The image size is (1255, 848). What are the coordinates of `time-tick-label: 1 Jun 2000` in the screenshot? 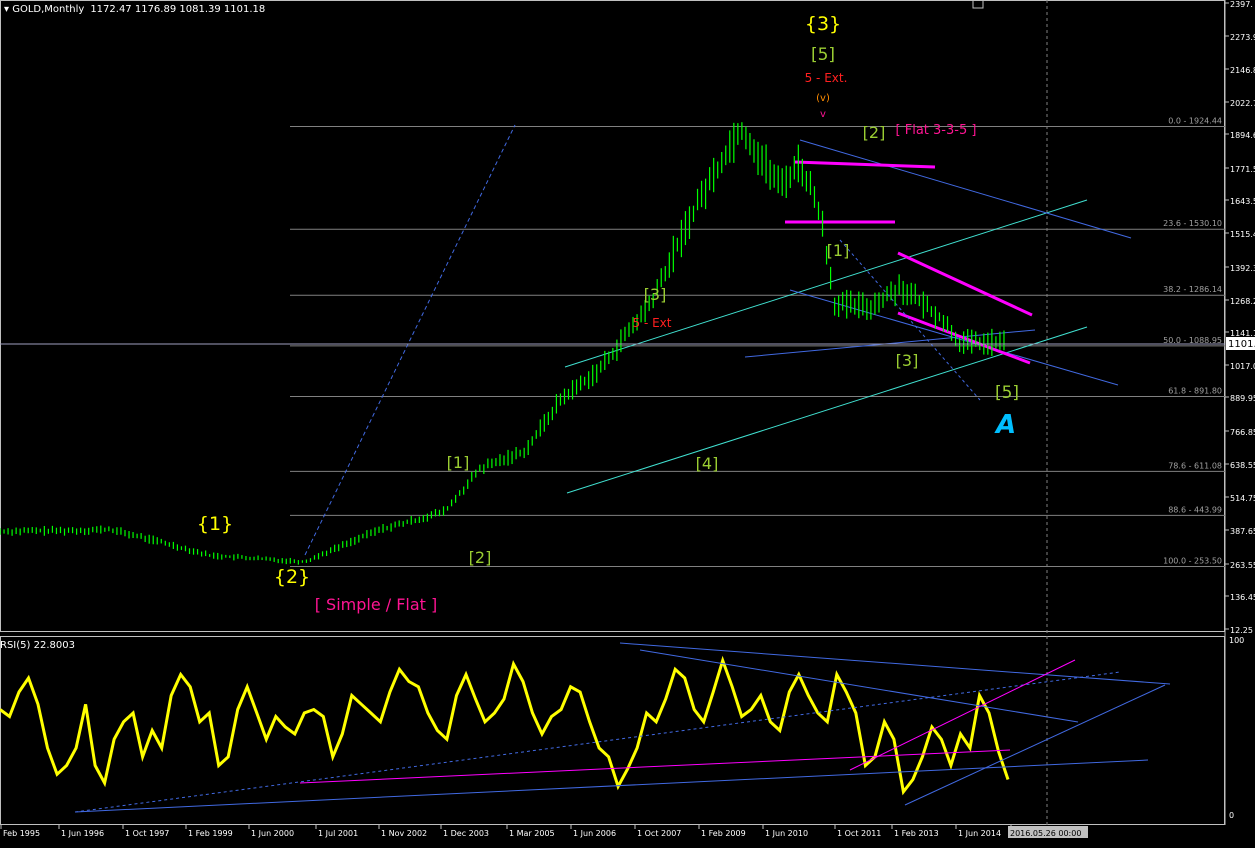 It's located at (272, 833).